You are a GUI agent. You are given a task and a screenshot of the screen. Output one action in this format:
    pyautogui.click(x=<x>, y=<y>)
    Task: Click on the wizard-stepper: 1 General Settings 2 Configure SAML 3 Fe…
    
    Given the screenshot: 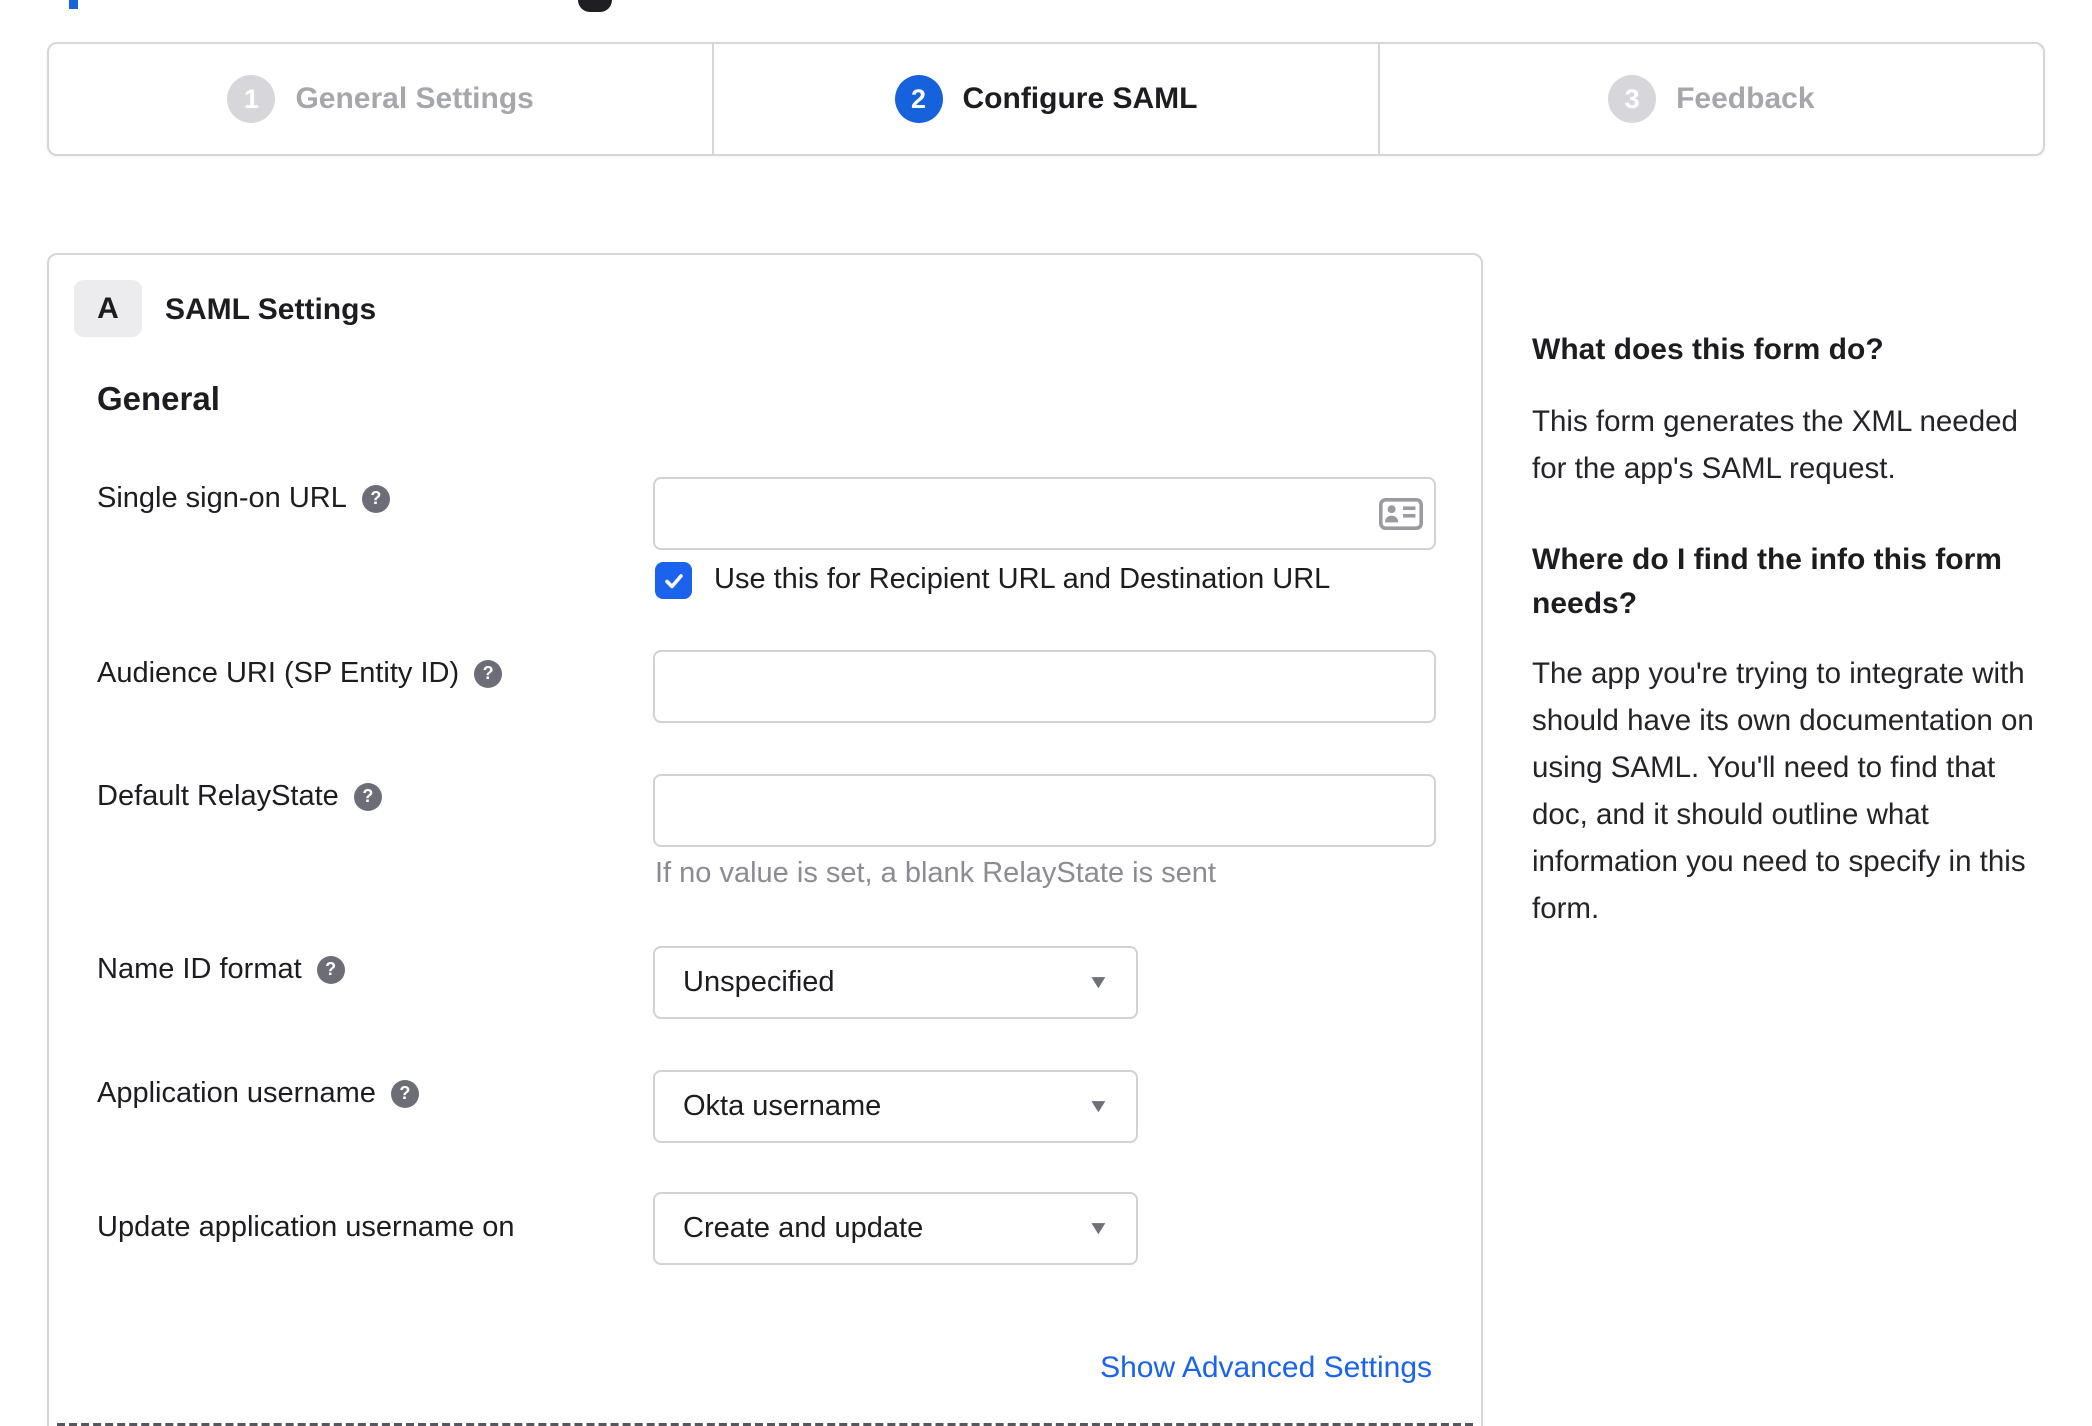 What is the action you would take?
    pyautogui.click(x=1046, y=99)
    